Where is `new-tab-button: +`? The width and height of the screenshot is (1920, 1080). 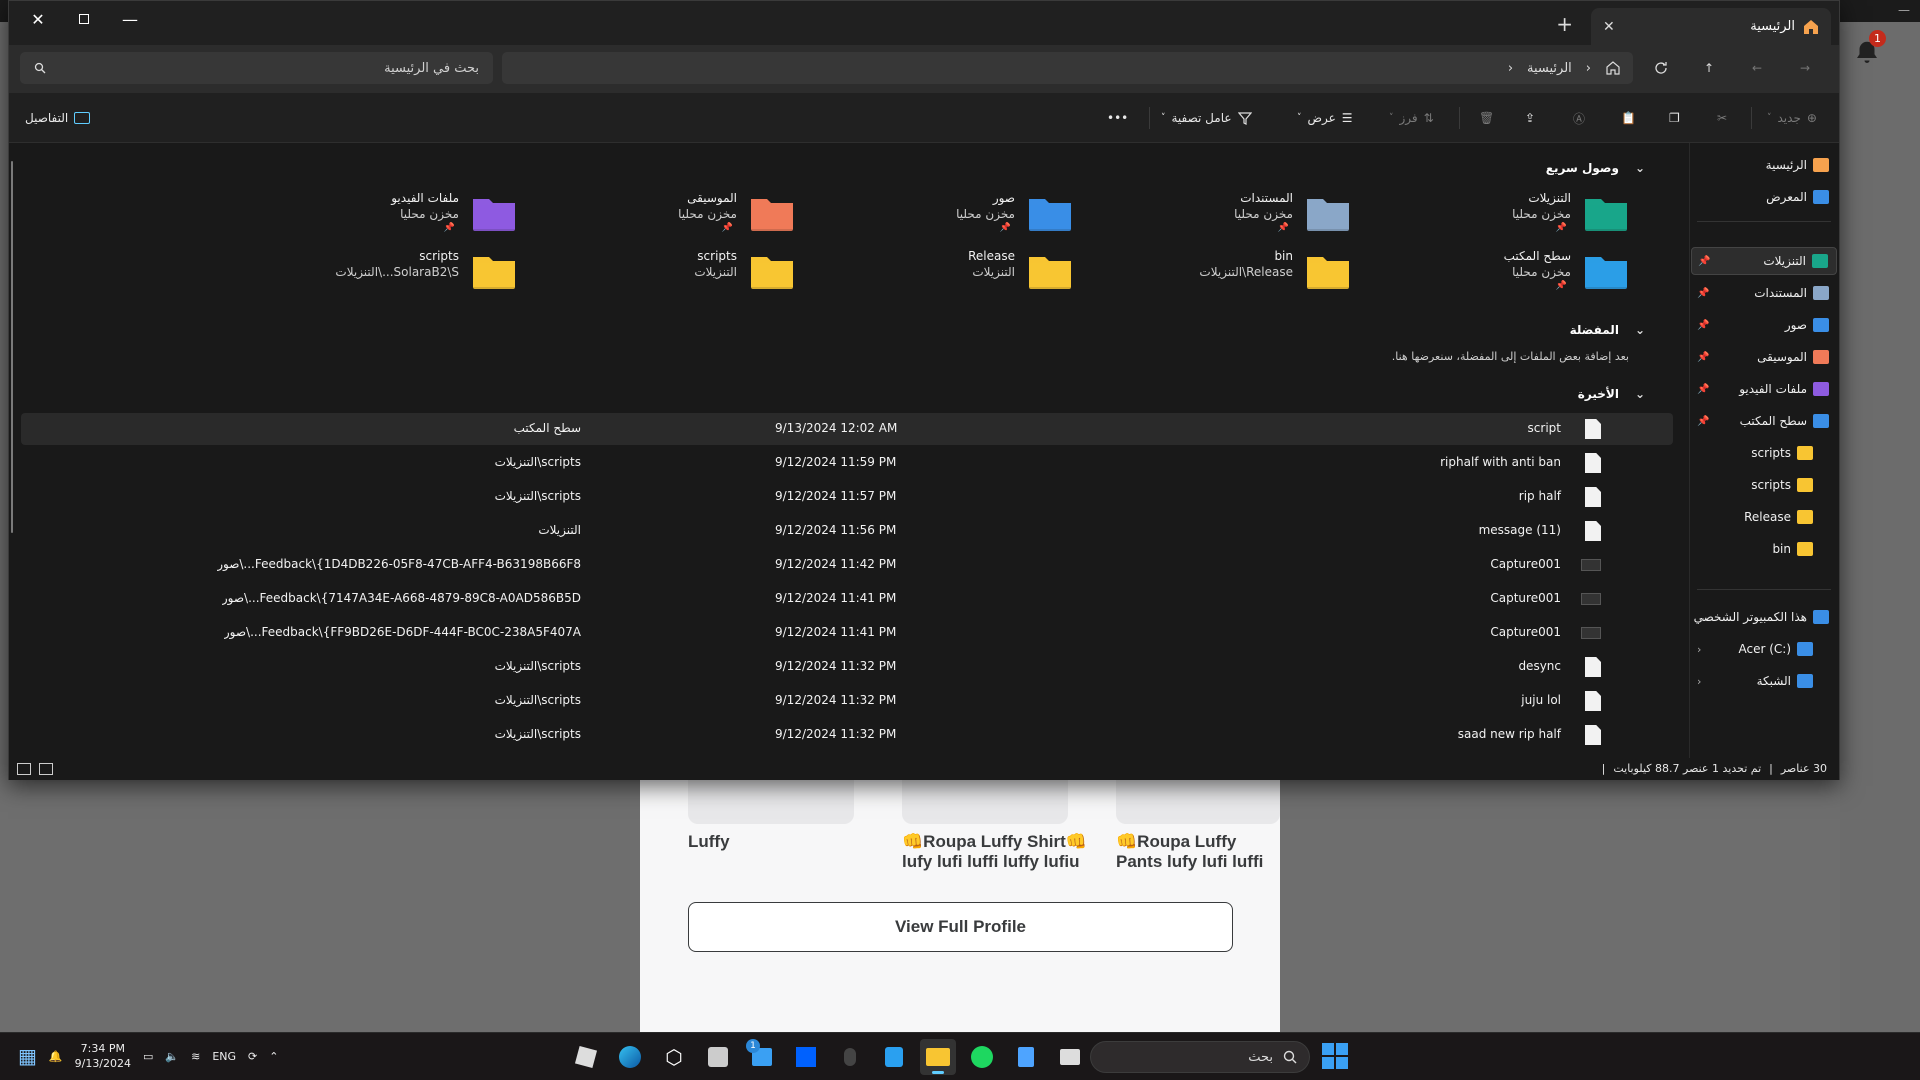 new-tab-button: + is located at coordinates (1564, 24).